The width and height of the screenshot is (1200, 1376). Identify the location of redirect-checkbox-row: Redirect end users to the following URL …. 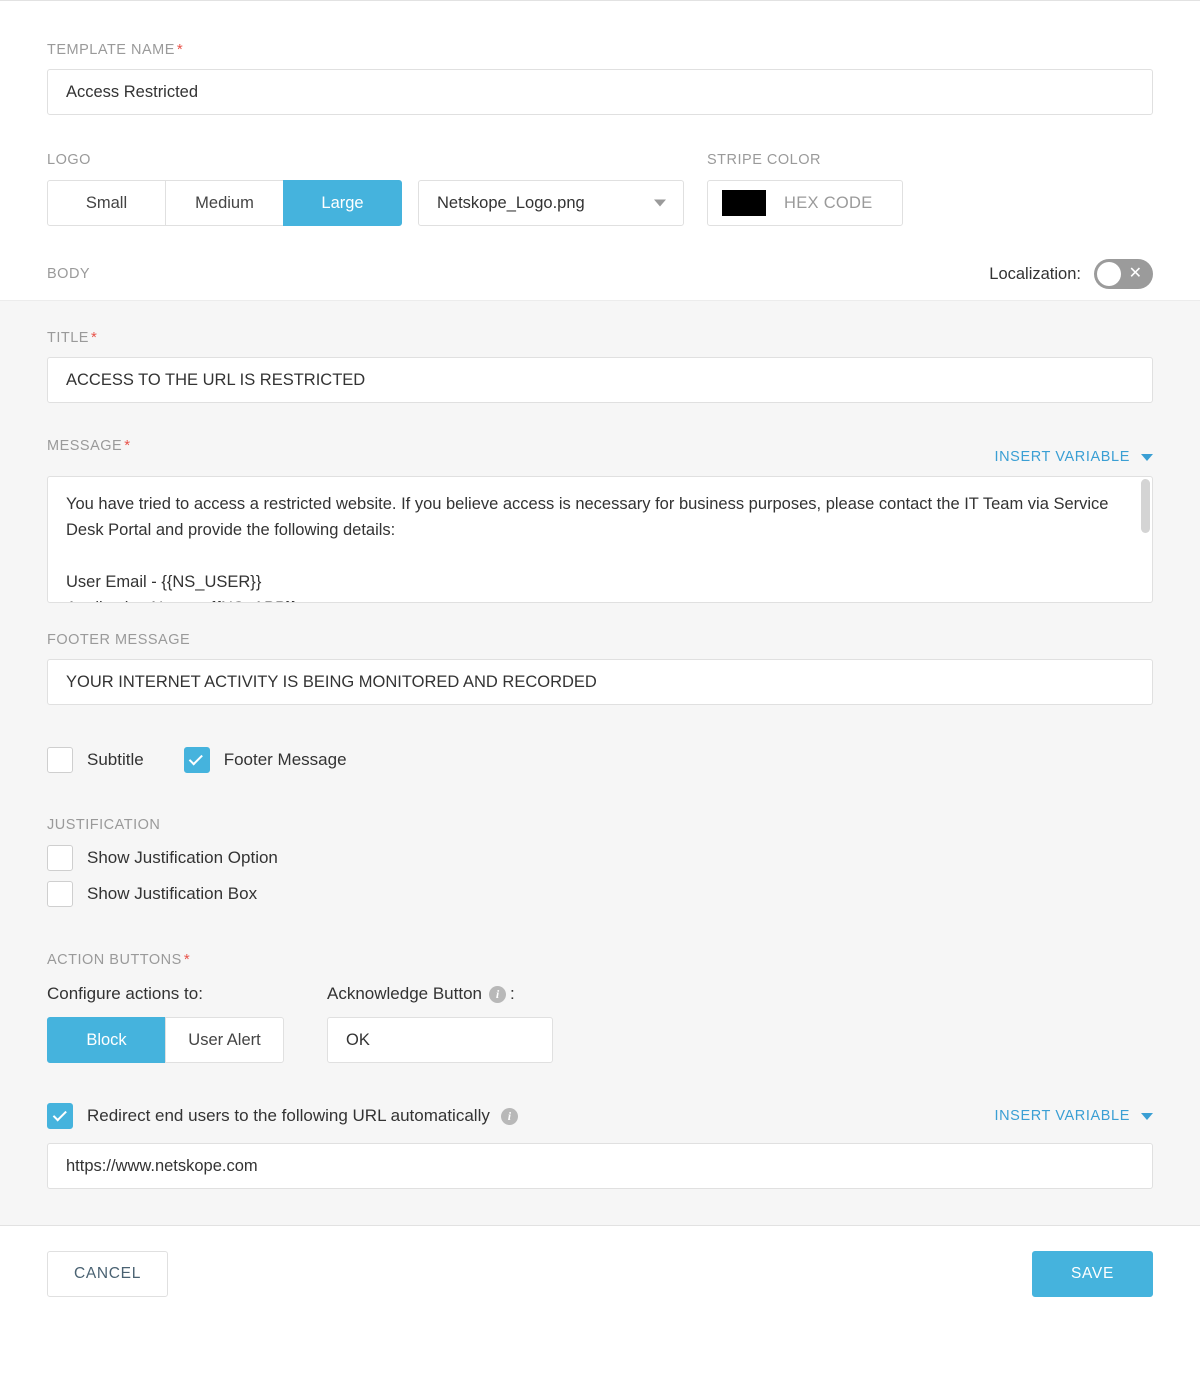
(284, 1116).